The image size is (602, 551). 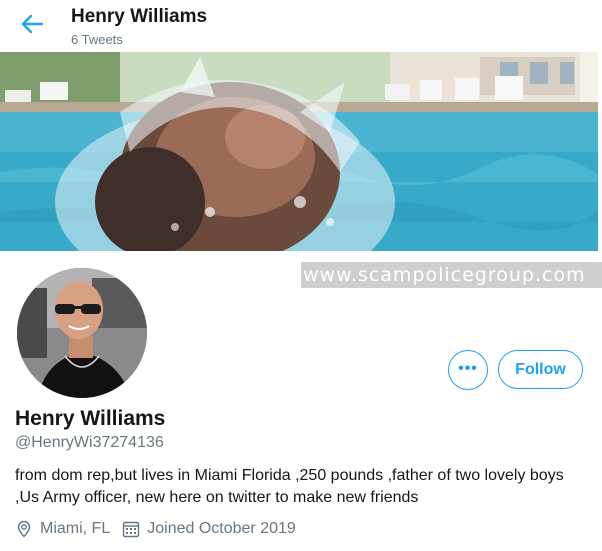 I want to click on arrow-left-icon, so click(x=32, y=24).